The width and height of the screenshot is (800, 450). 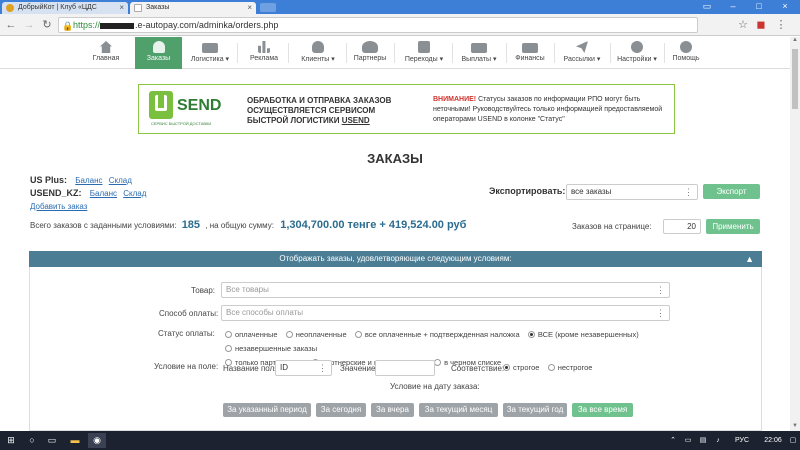 I want to click on nav-label: Партнеры, so click(x=370, y=58).